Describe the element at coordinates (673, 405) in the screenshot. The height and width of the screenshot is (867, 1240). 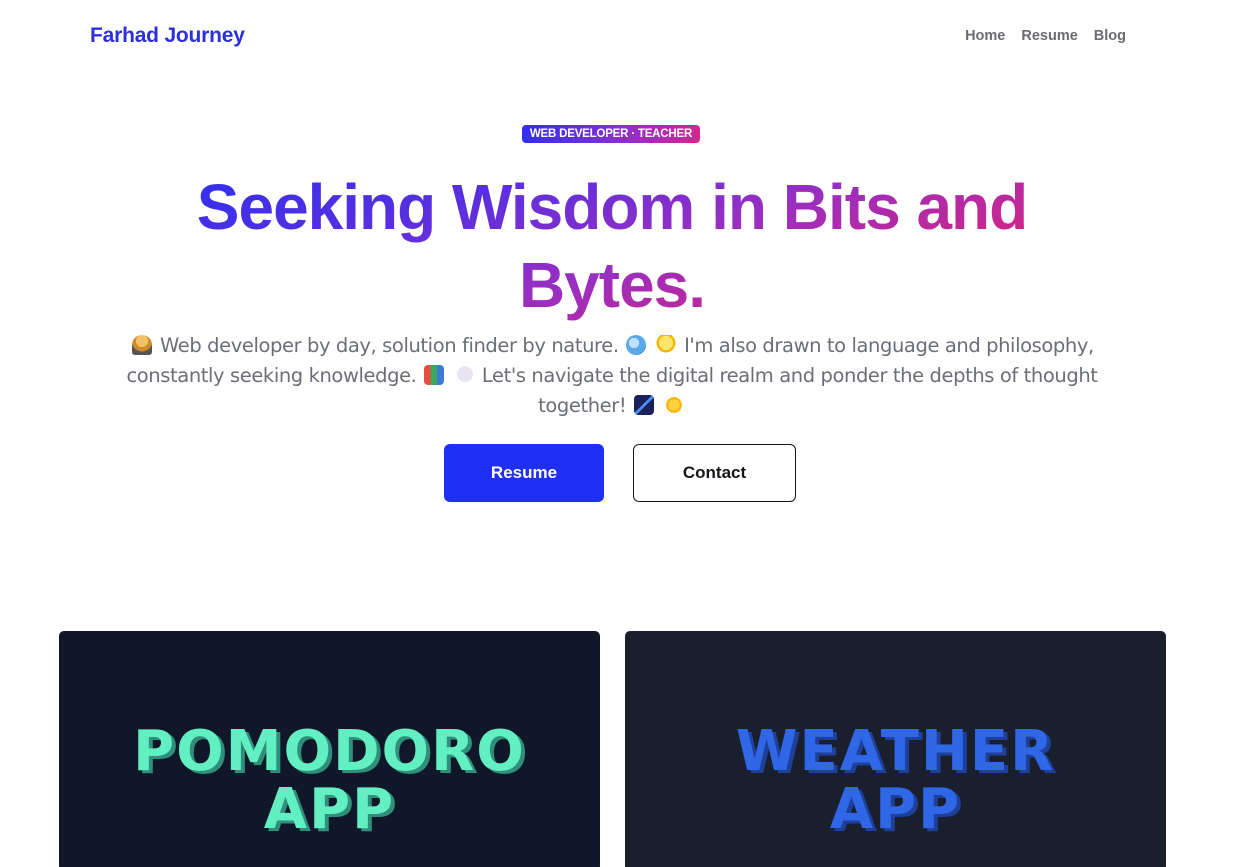
I see `sun-icon` at that location.